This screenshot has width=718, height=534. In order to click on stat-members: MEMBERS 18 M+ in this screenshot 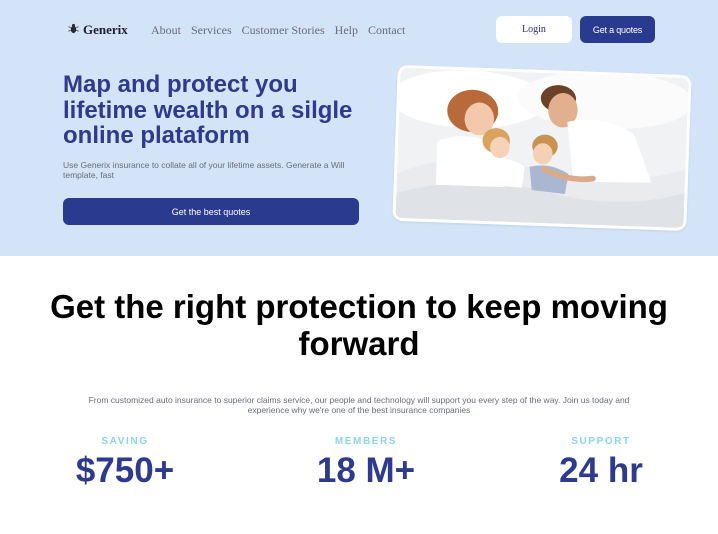, I will do `click(366, 463)`.